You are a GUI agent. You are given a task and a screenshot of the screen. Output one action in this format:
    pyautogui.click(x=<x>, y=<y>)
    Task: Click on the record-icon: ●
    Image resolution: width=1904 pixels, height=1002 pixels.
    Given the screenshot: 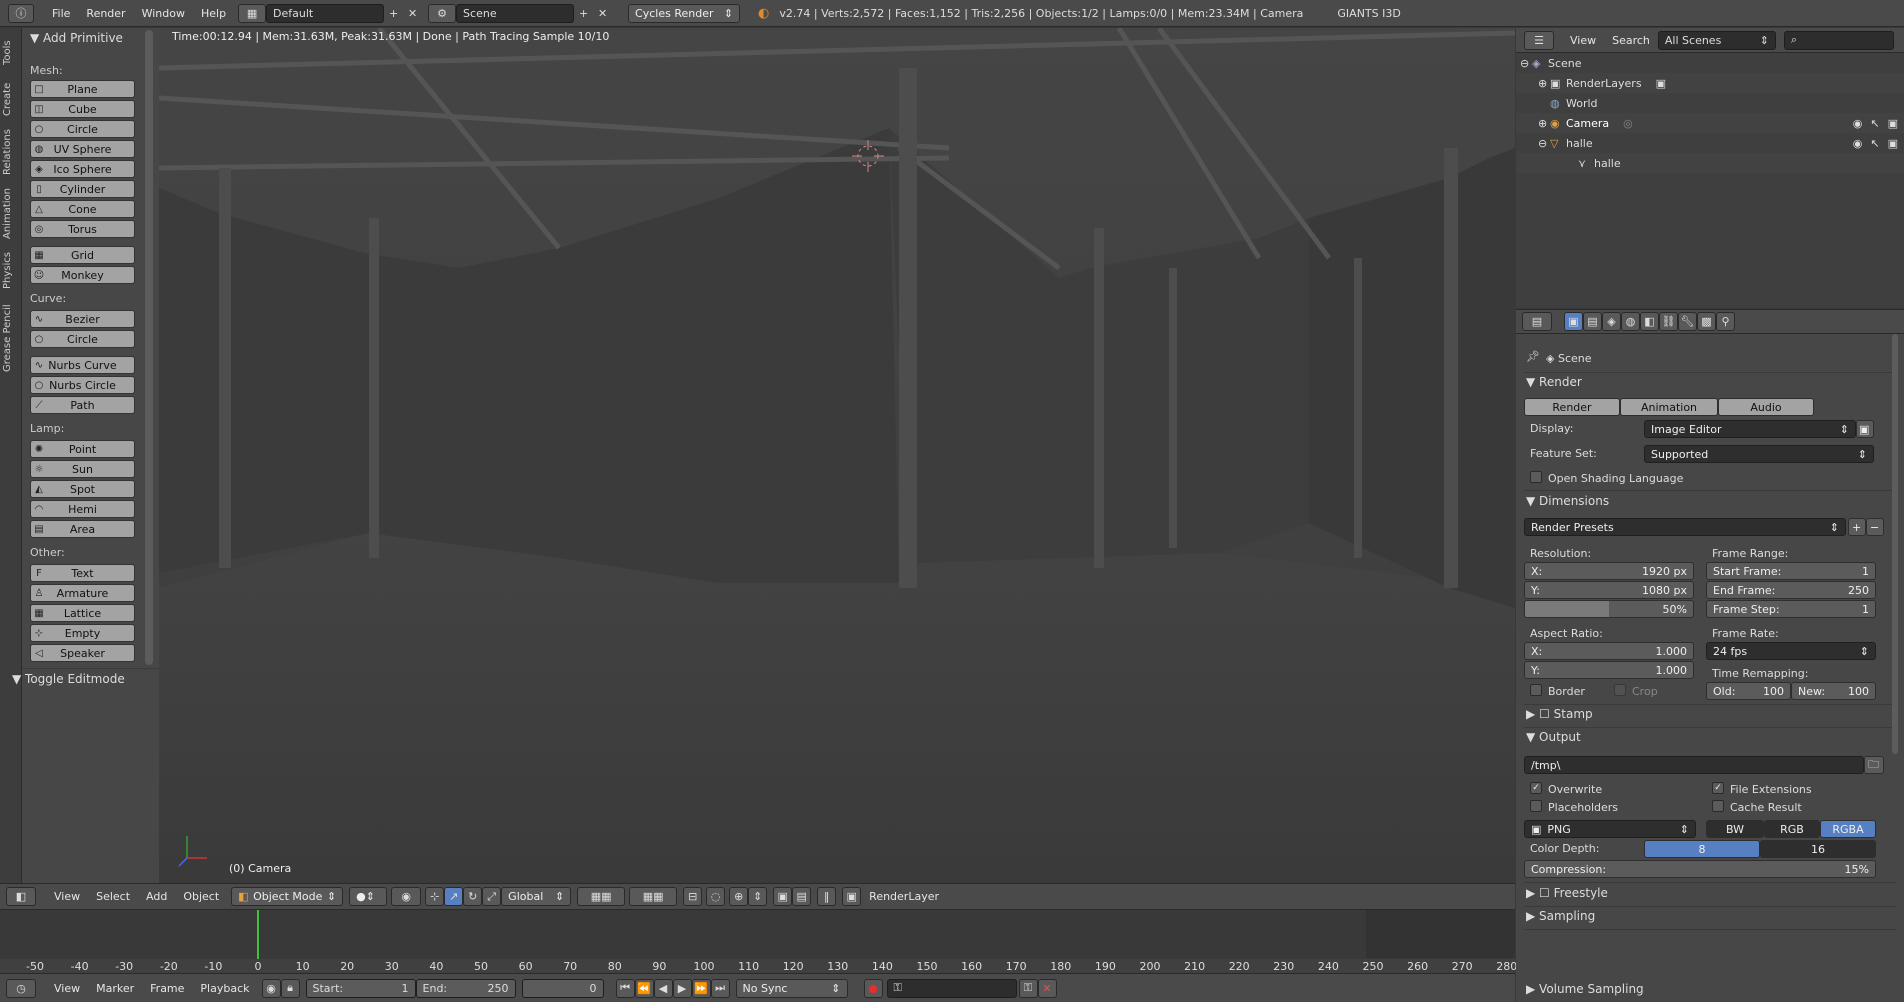 What is the action you would take?
    pyautogui.click(x=873, y=988)
    